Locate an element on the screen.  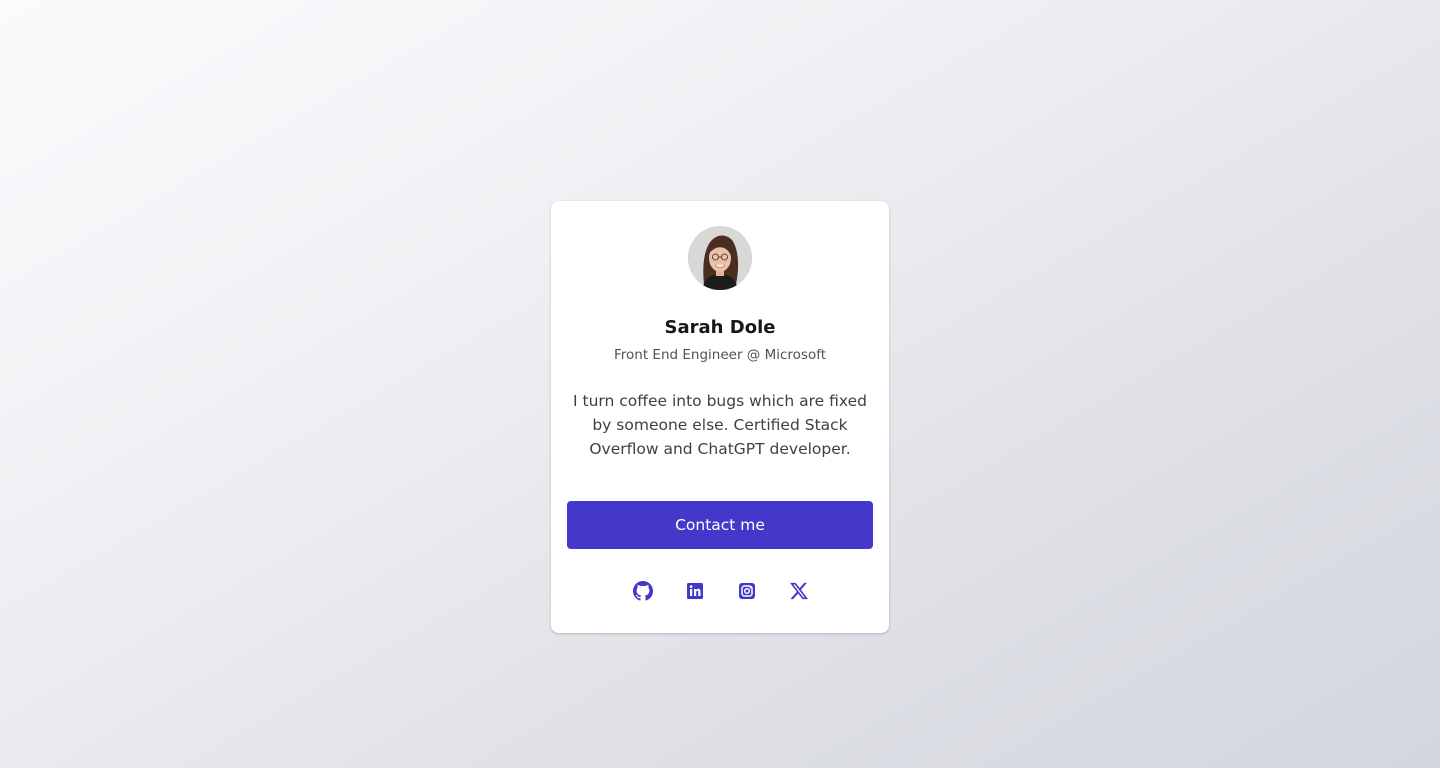
instagram-icon is located at coordinates (747, 591).